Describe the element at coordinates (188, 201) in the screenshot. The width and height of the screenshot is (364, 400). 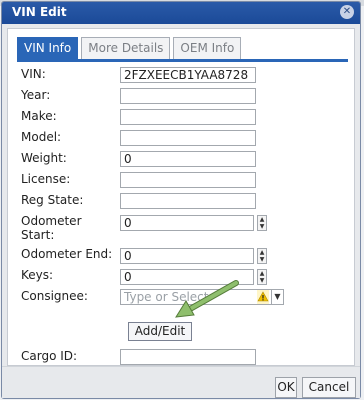
I see `reg-state-field` at that location.